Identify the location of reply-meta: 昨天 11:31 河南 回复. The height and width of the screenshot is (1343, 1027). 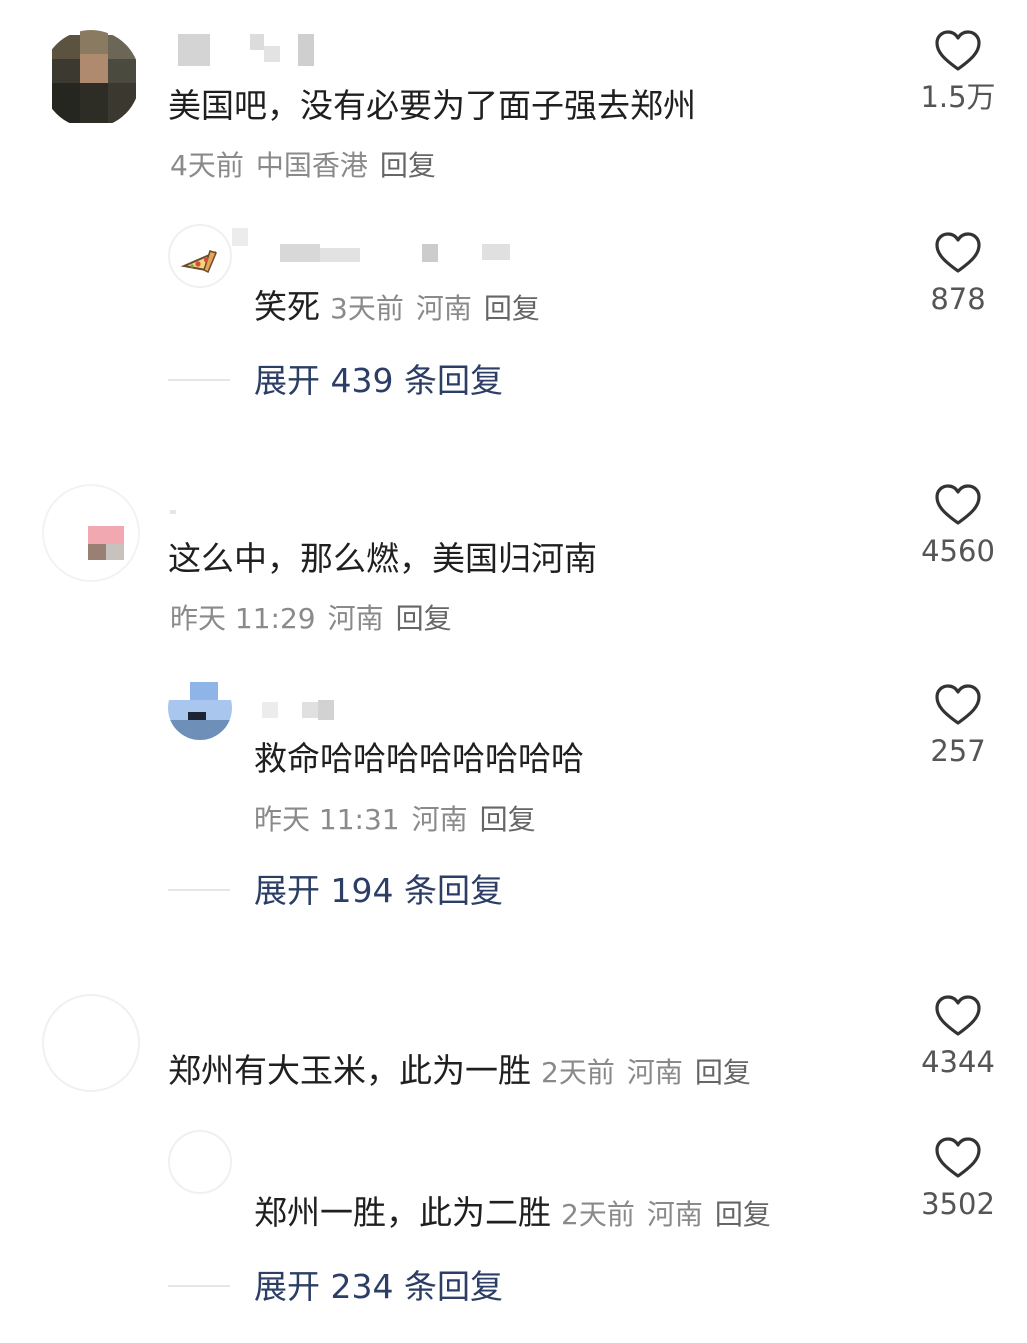
(401, 820).